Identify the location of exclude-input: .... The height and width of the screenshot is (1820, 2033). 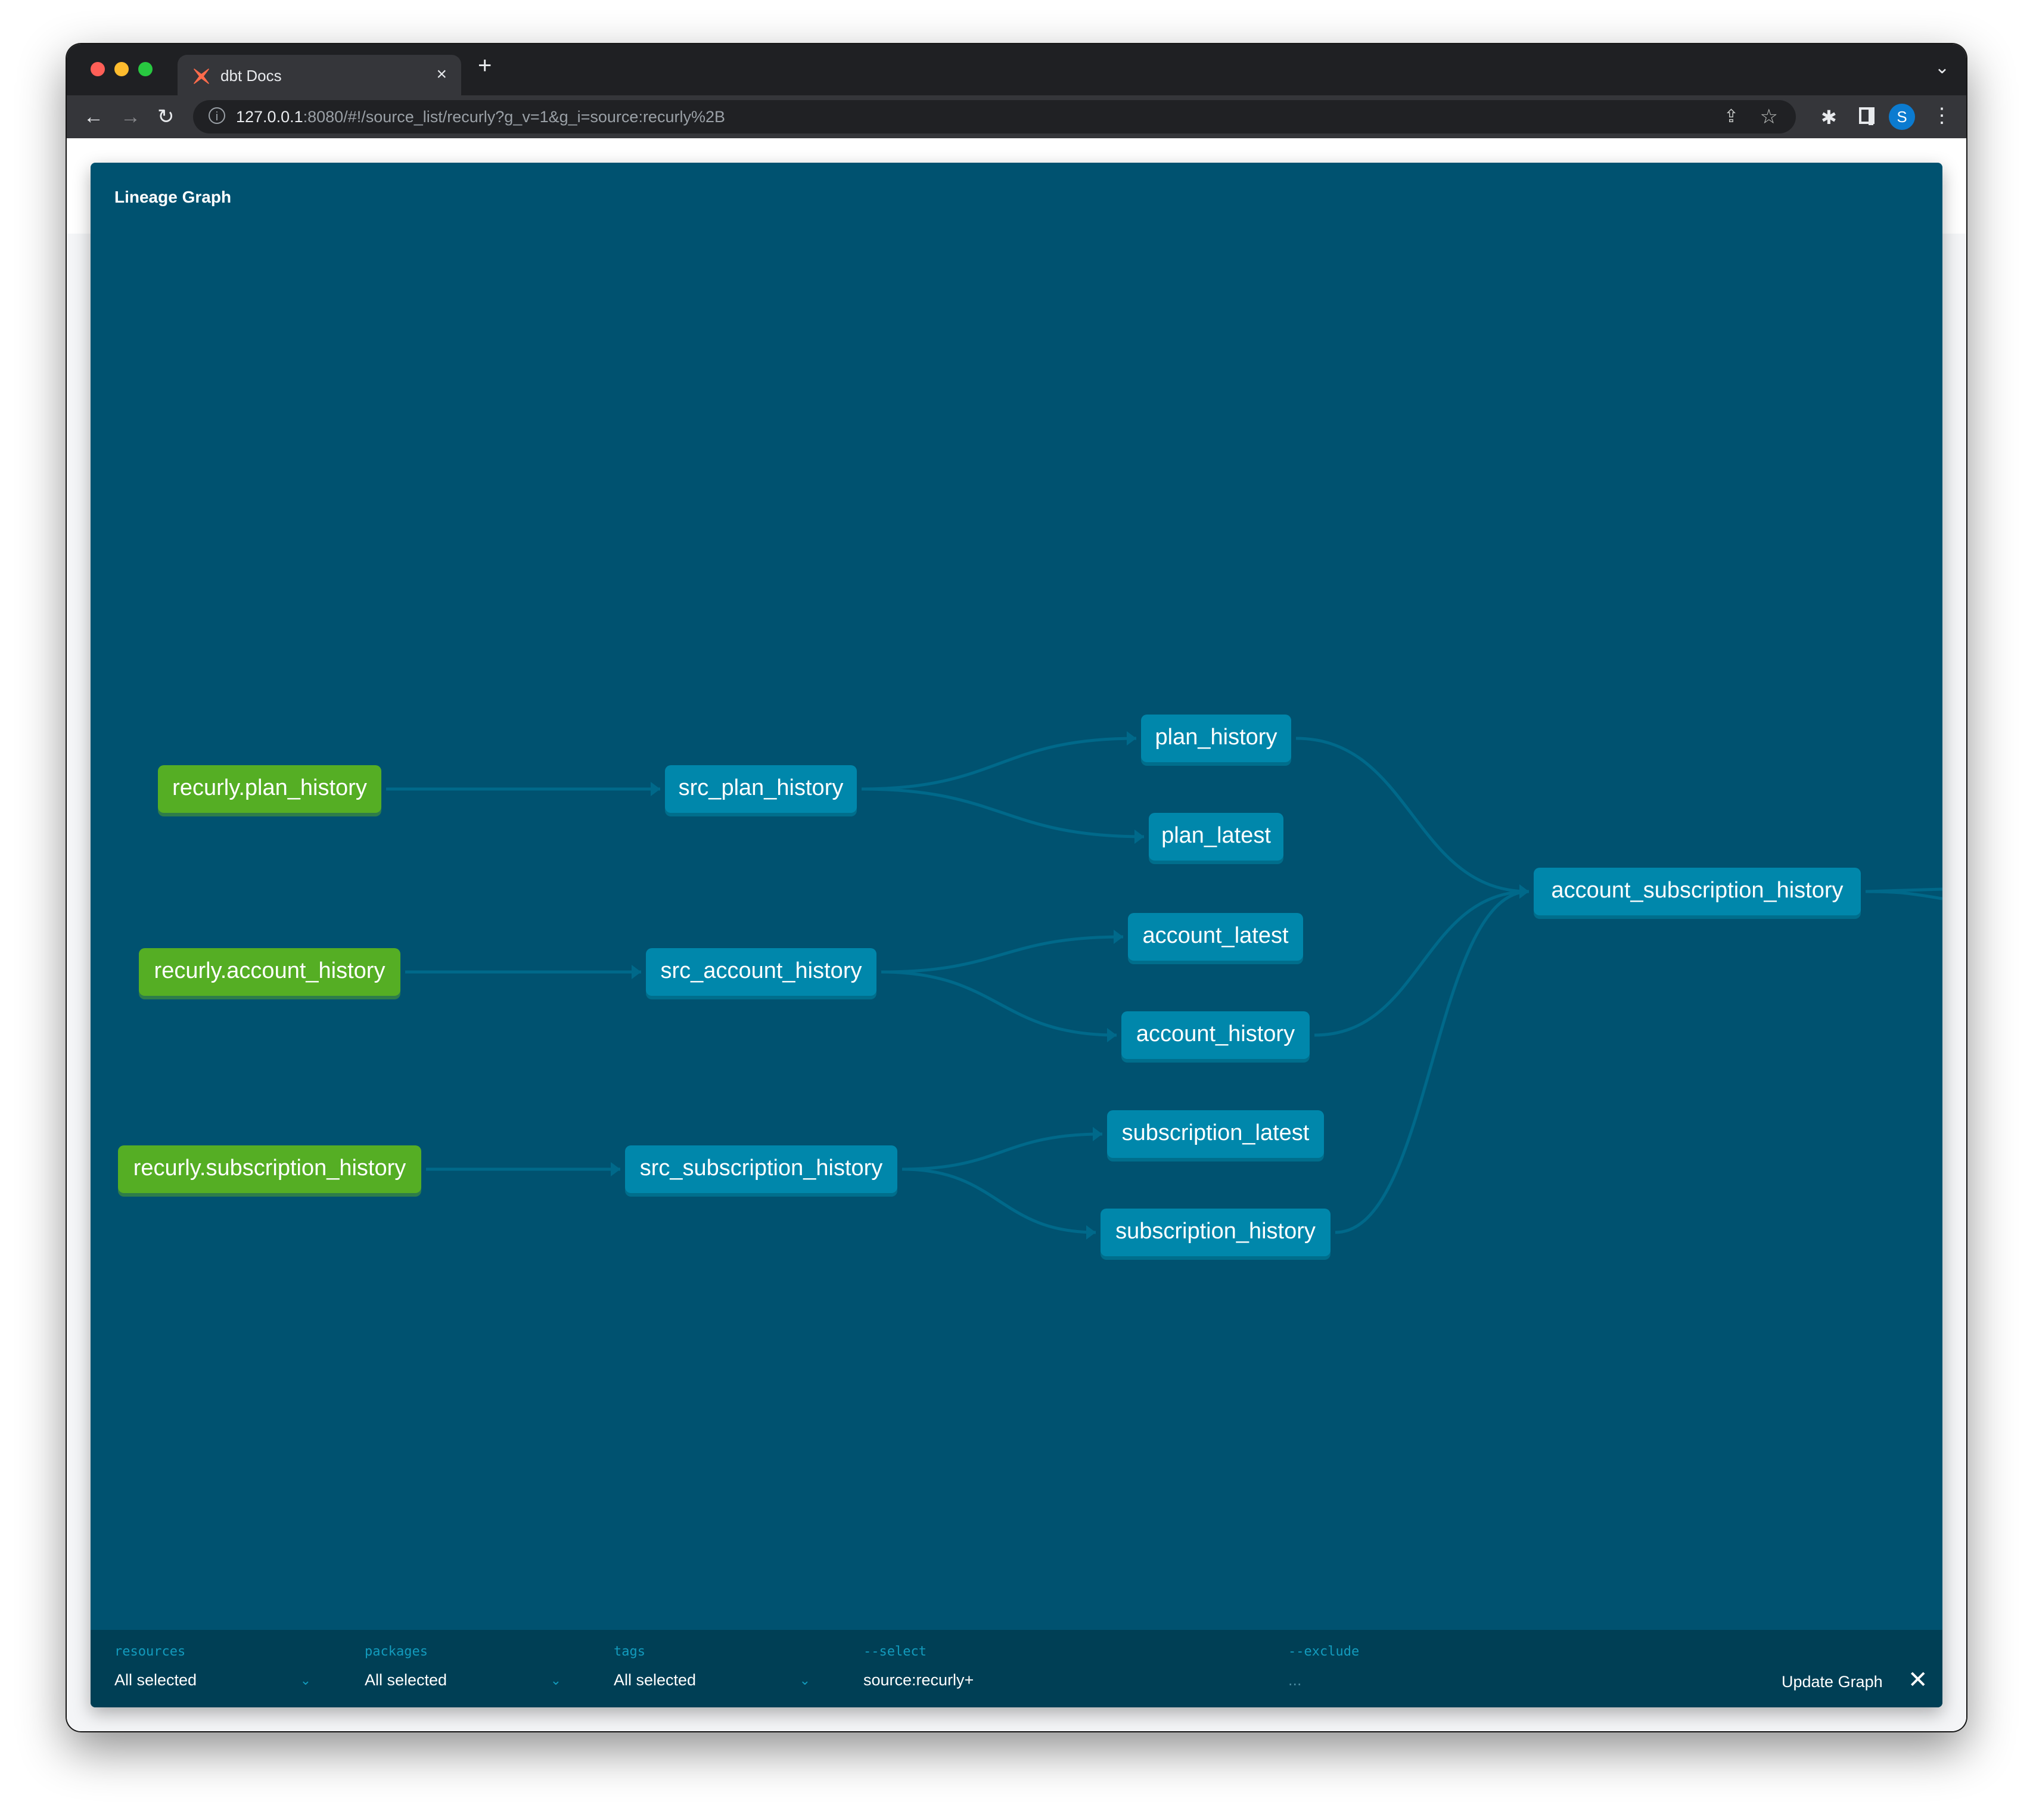
(1467, 1680).